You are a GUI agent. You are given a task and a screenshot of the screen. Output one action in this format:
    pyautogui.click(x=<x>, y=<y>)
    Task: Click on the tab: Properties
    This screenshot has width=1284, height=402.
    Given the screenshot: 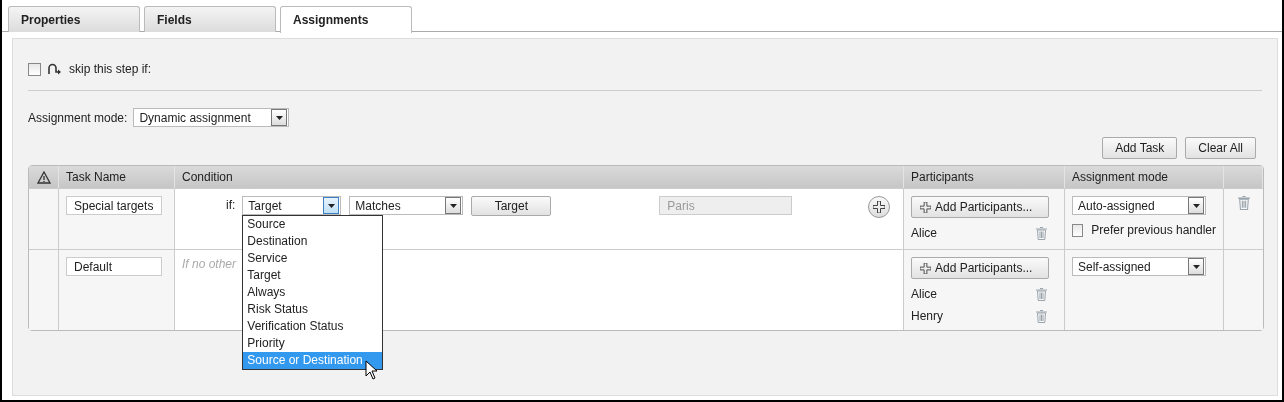 What is the action you would take?
    pyautogui.click(x=74, y=19)
    